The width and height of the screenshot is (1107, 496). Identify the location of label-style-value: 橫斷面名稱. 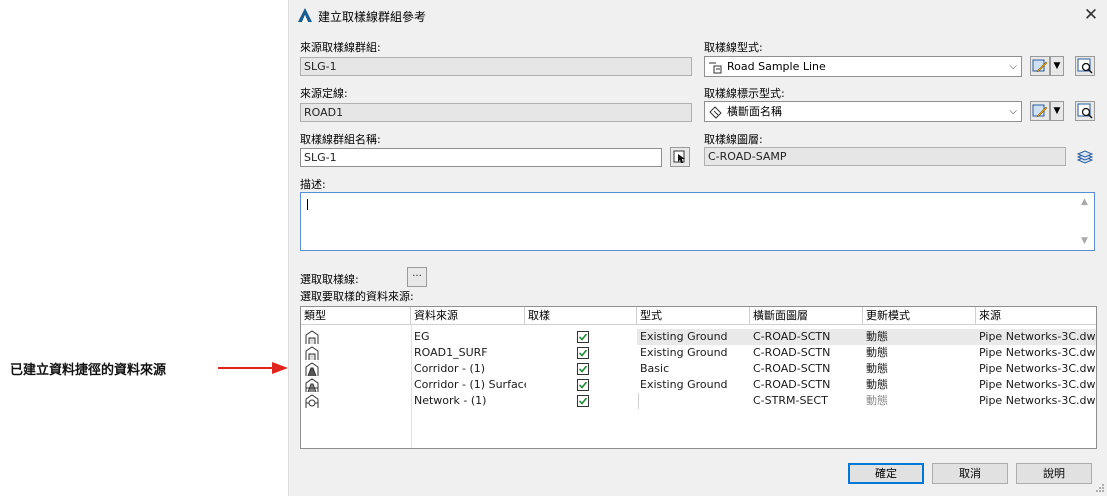
(754, 111).